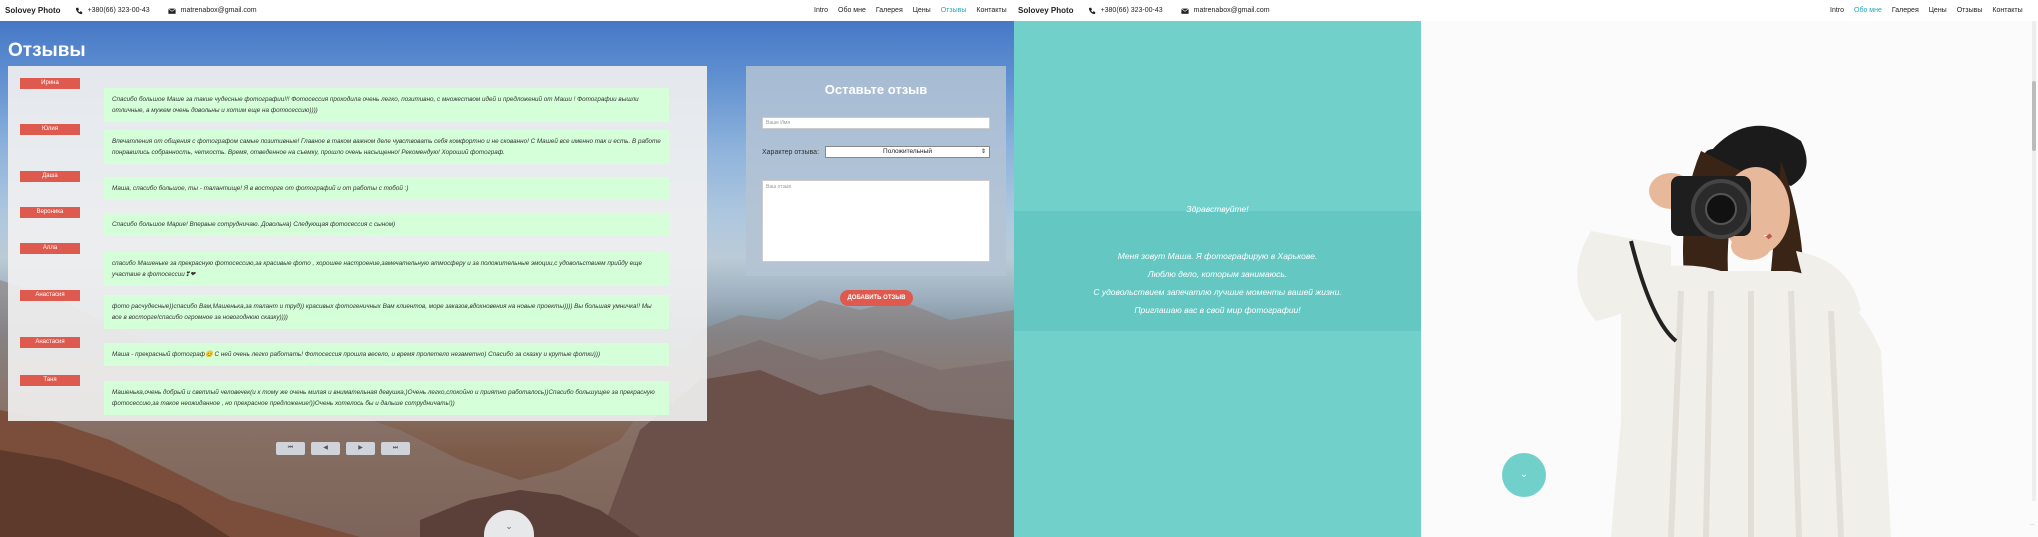  I want to click on form-title: Оставьте отзыв, so click(876, 89).